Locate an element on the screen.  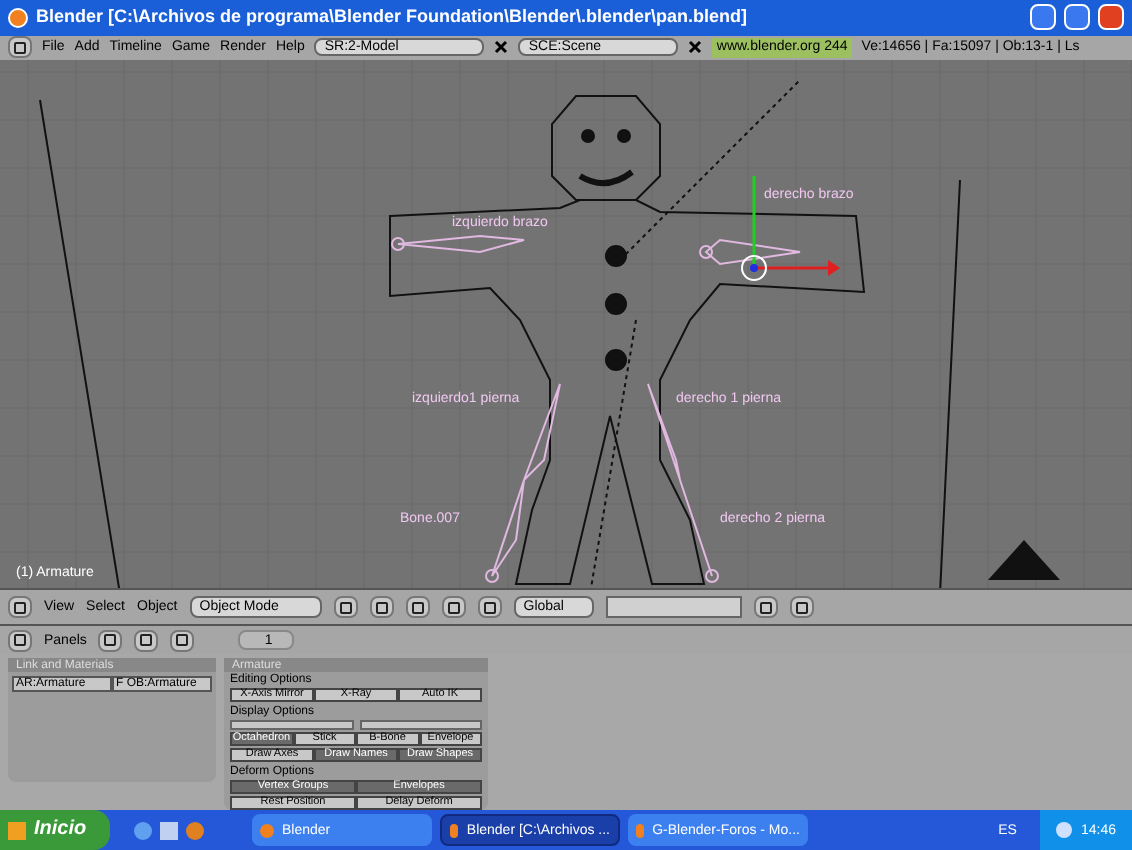
desktop-icon is located at coordinates (169, 830).